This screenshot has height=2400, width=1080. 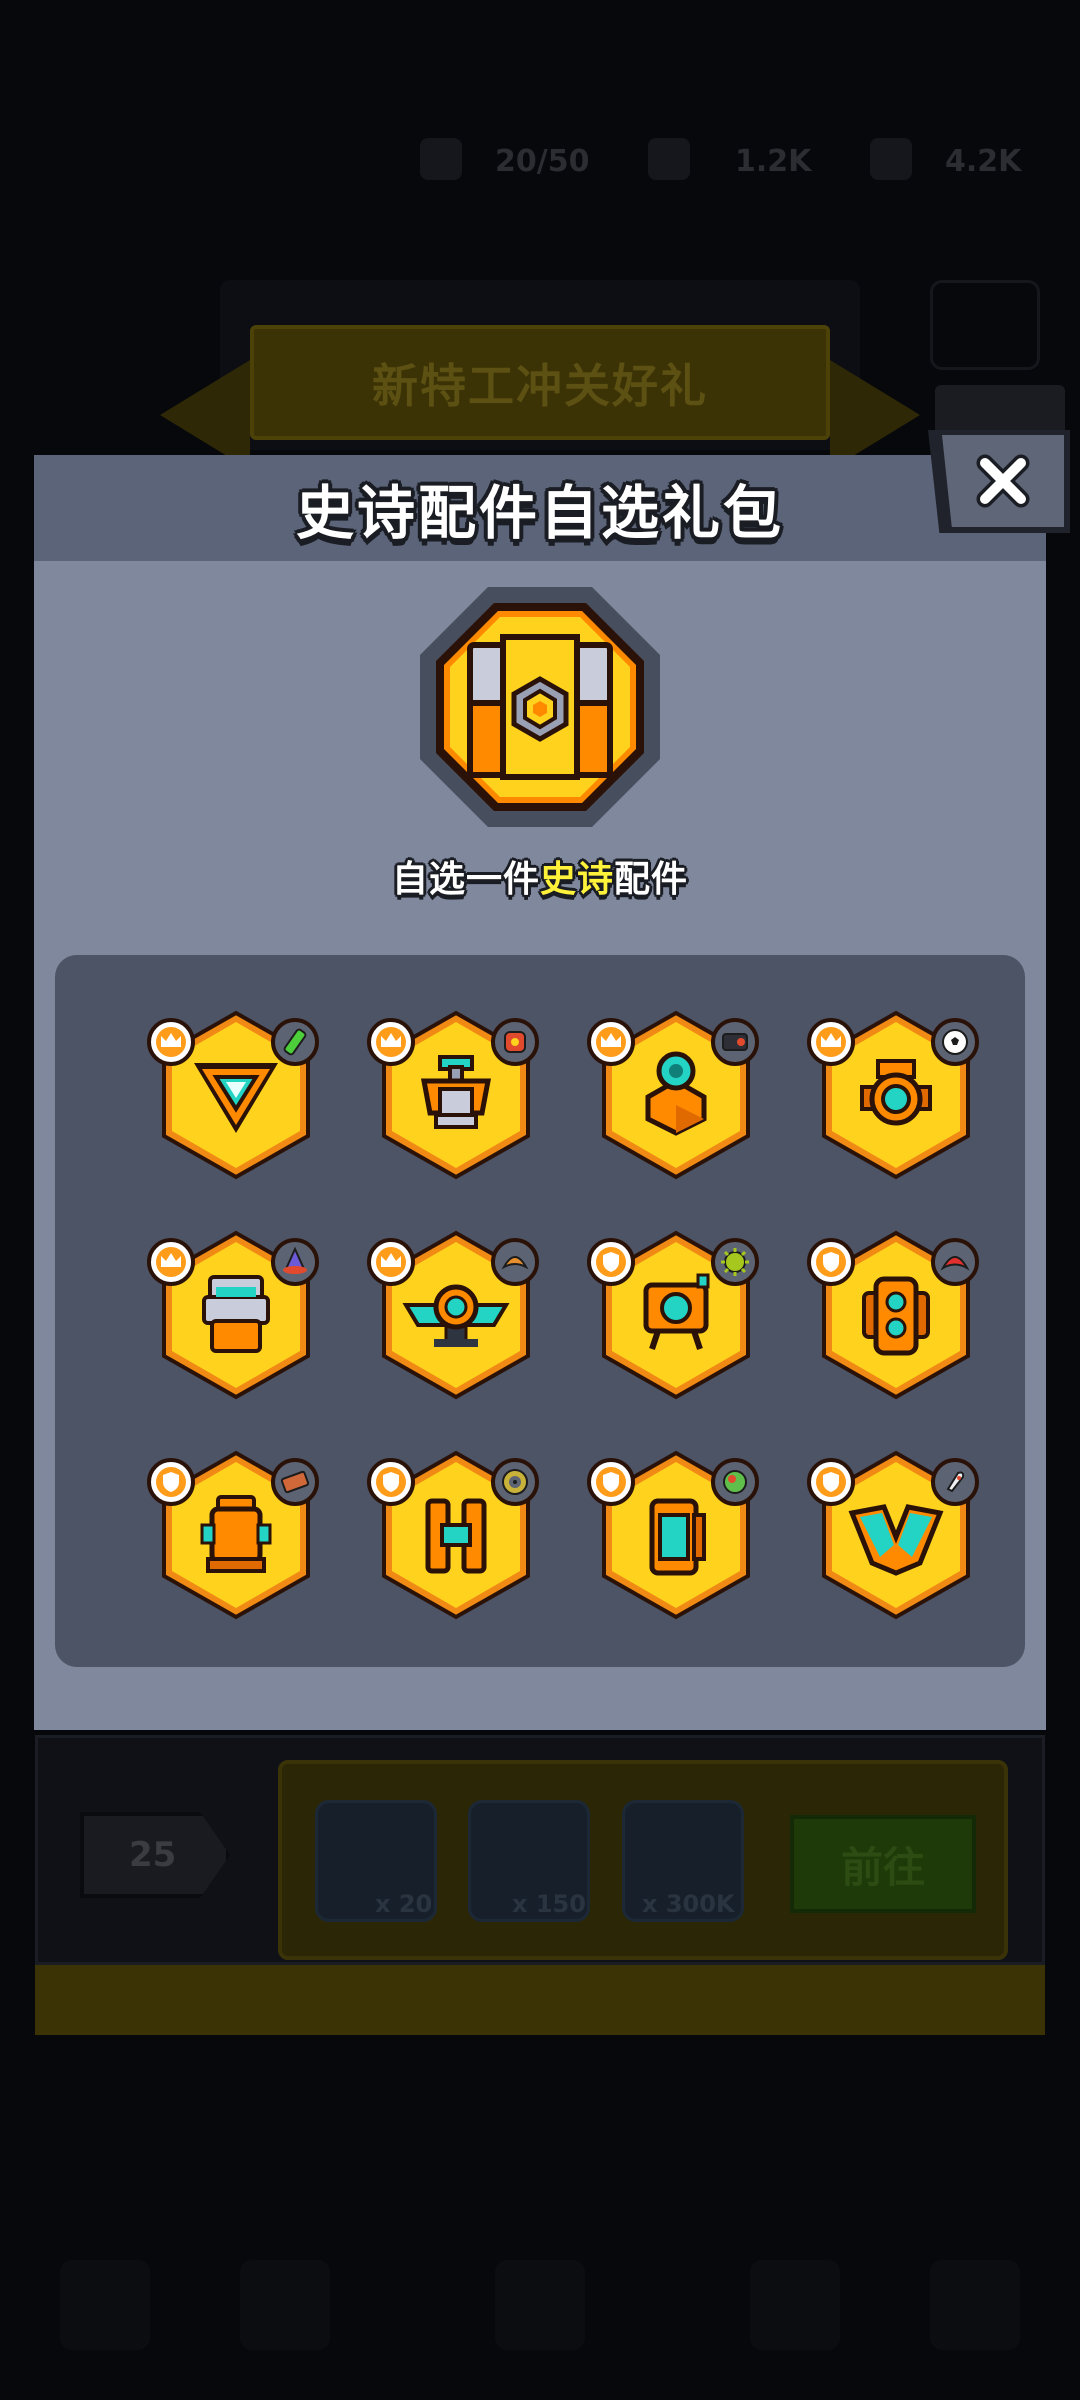 I want to click on side-shield-icon, so click(x=677, y=1537).